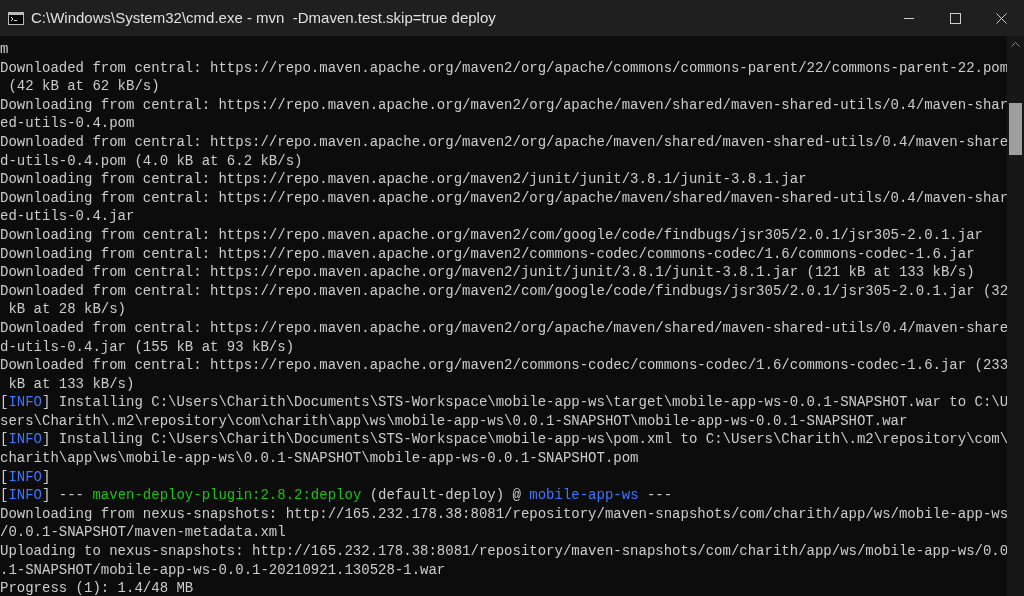  Describe the element at coordinates (503, 68) in the screenshot. I see `console-line: Downloaded from central: https://repo.maven.apache.org/maven2/org/apache/commons/commons-parent/22/commons-parent-22.pom` at that location.